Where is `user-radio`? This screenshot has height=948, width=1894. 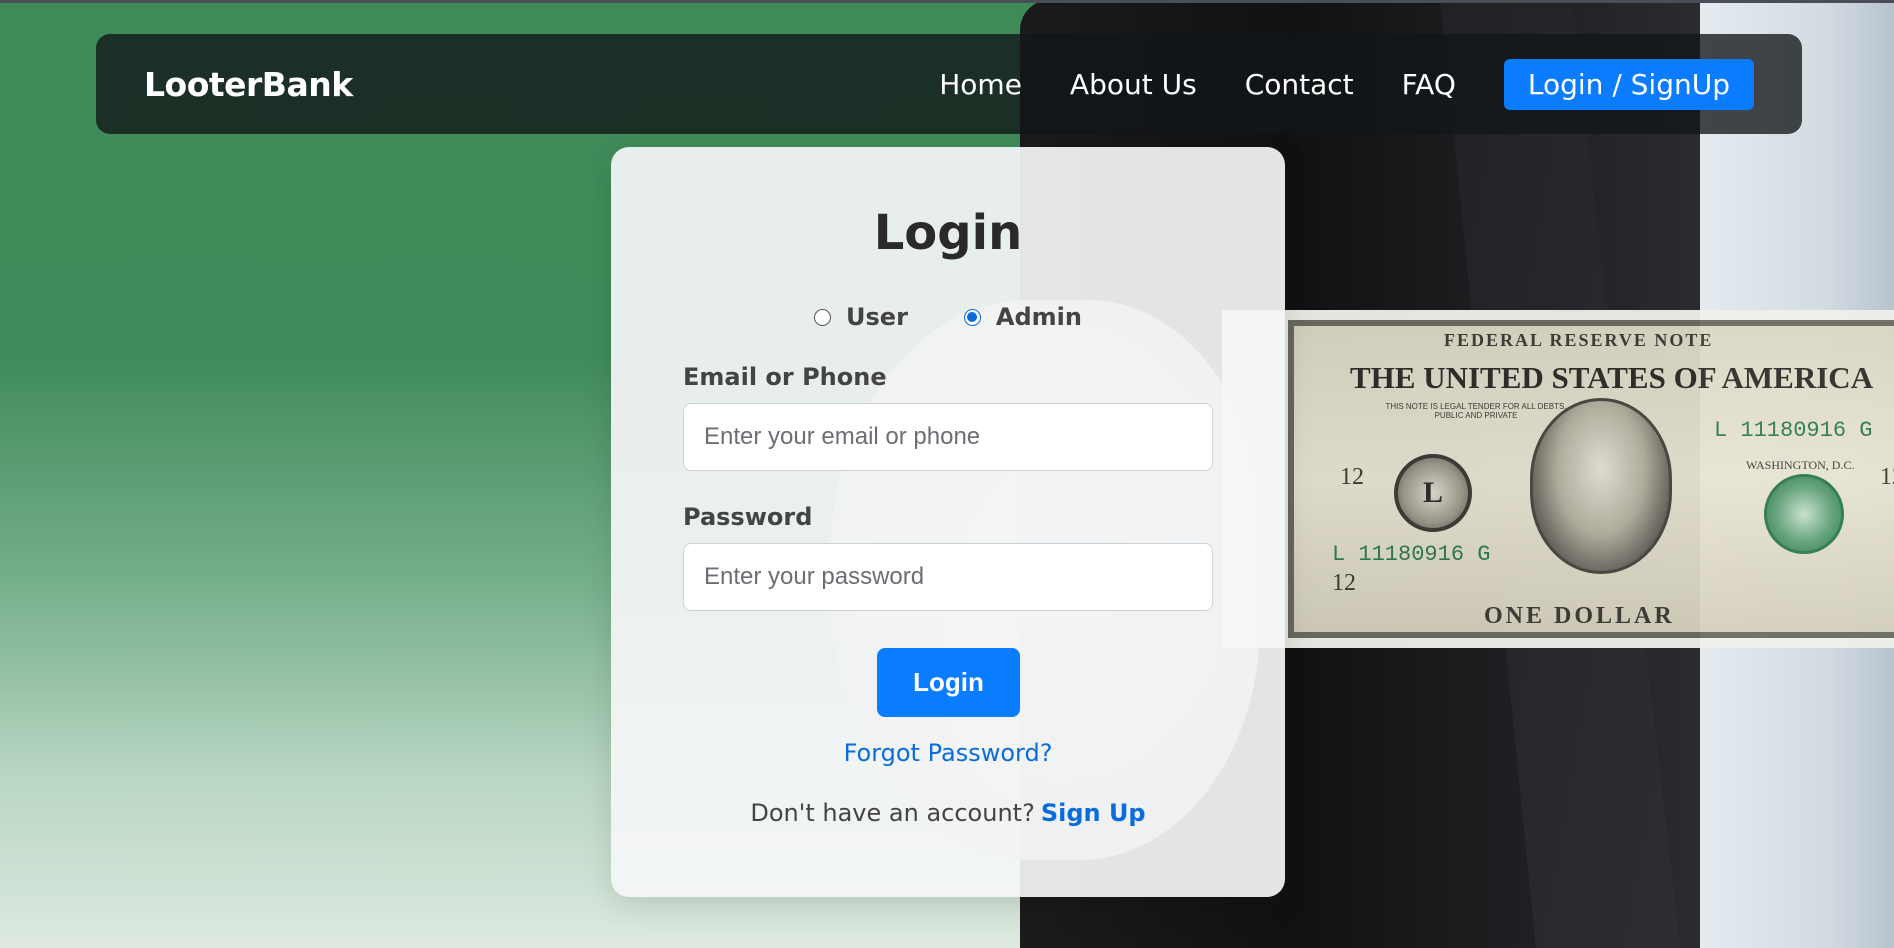
user-radio is located at coordinates (823, 317).